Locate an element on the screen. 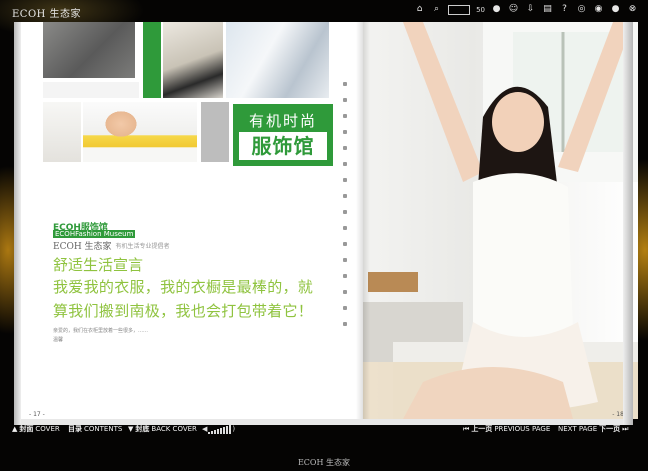 The height and width of the screenshot is (471, 648). download-icon: ⇩ is located at coordinates (530, 9).